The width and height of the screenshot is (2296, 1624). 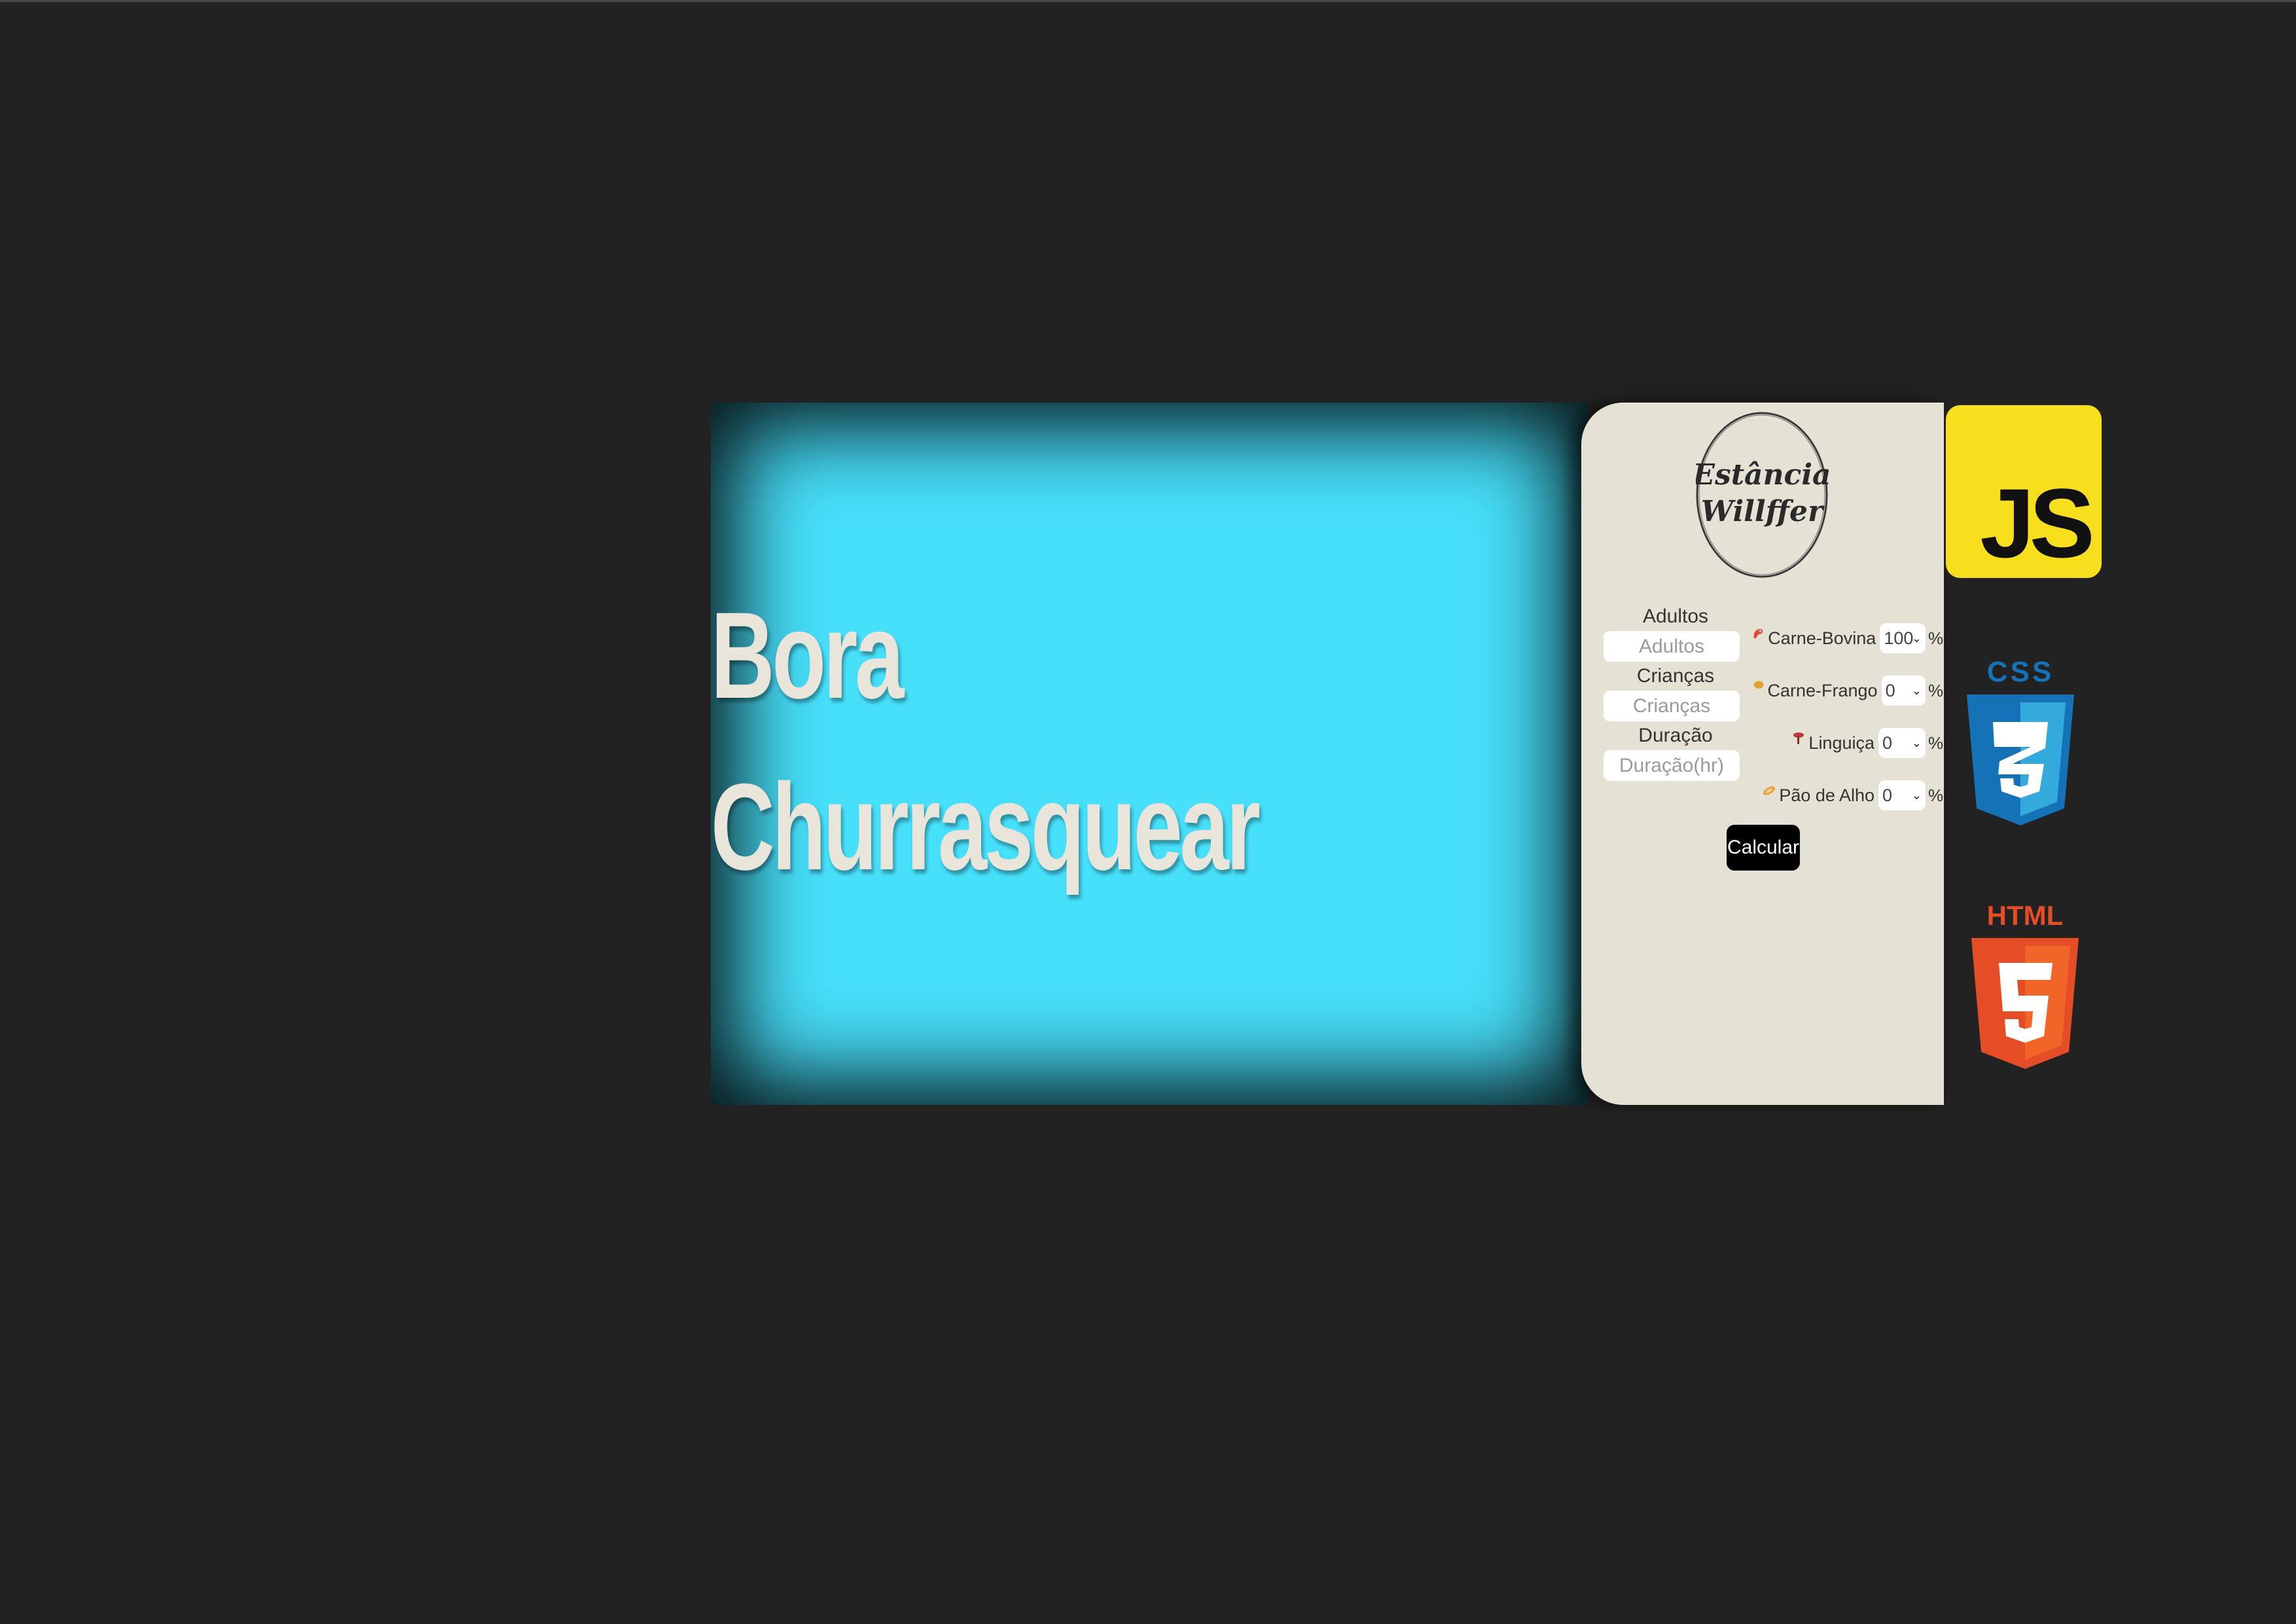 I want to click on children-input, so click(x=1672, y=706).